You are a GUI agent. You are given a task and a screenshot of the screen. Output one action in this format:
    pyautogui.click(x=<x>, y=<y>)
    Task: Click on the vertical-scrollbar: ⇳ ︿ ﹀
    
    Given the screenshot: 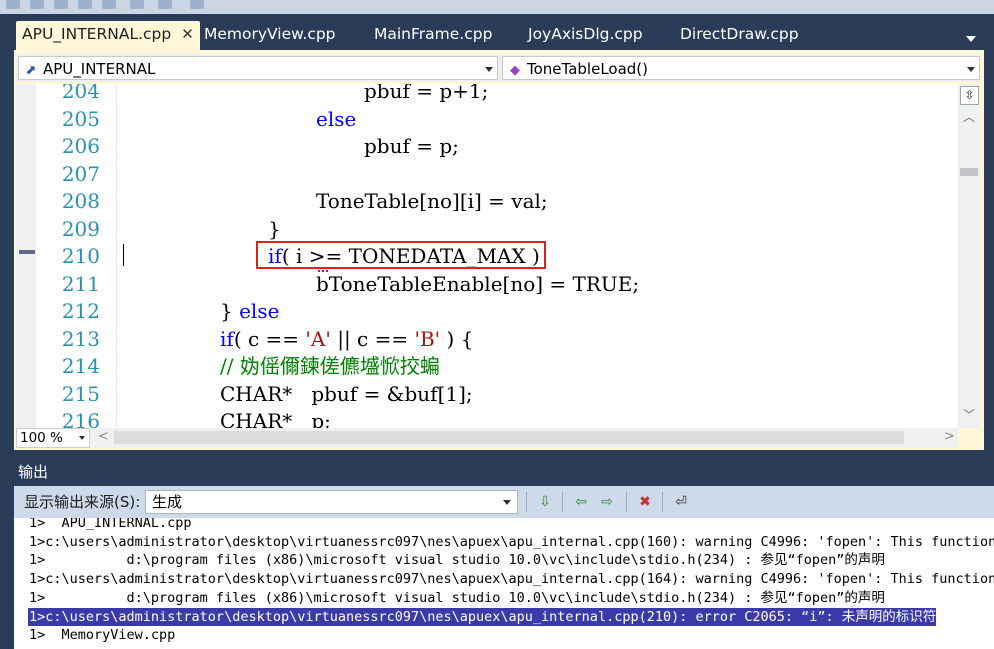 What is the action you would take?
    pyautogui.click(x=969, y=256)
    